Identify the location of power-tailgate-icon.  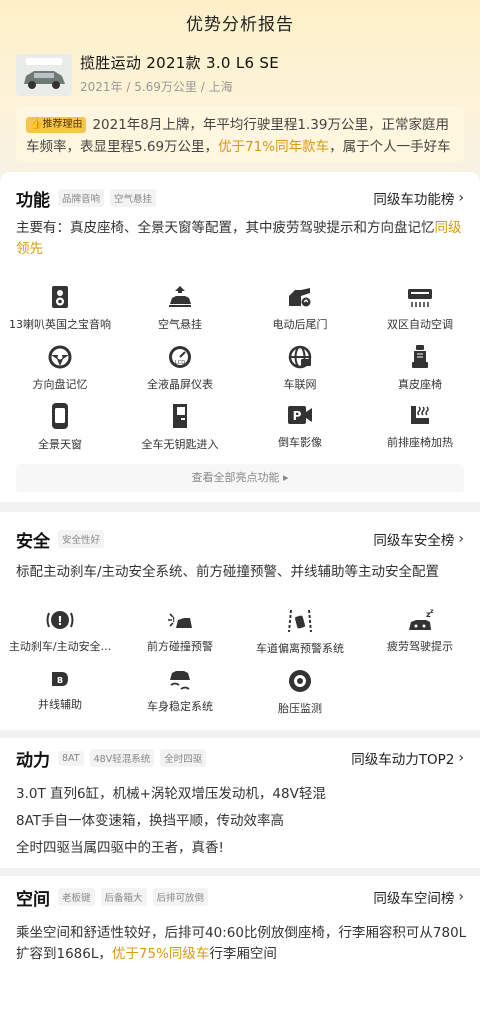
(300, 297).